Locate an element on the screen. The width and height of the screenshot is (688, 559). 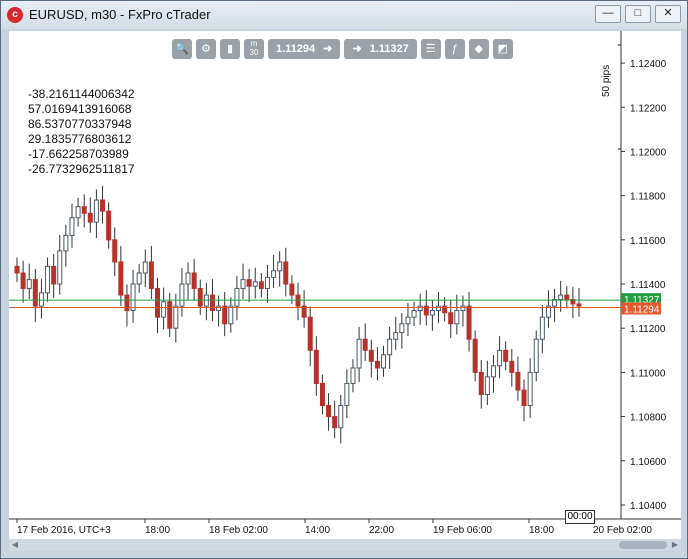
bid-price-label: 1.11294 is located at coordinates (642, 309).